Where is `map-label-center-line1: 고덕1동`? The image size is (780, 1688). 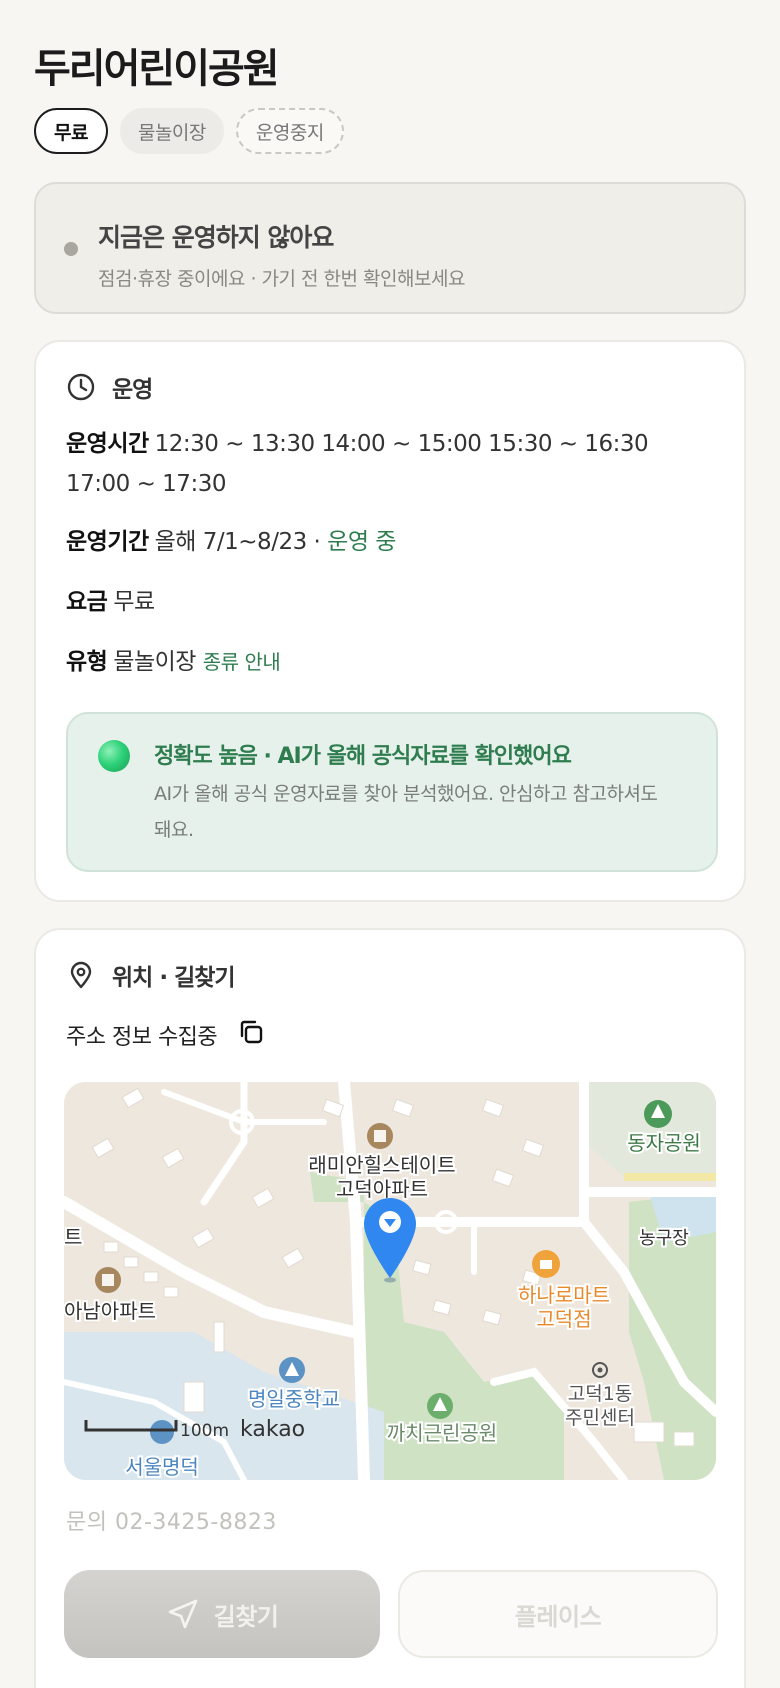 map-label-center-line1: 고덕1동 is located at coordinates (600, 1394).